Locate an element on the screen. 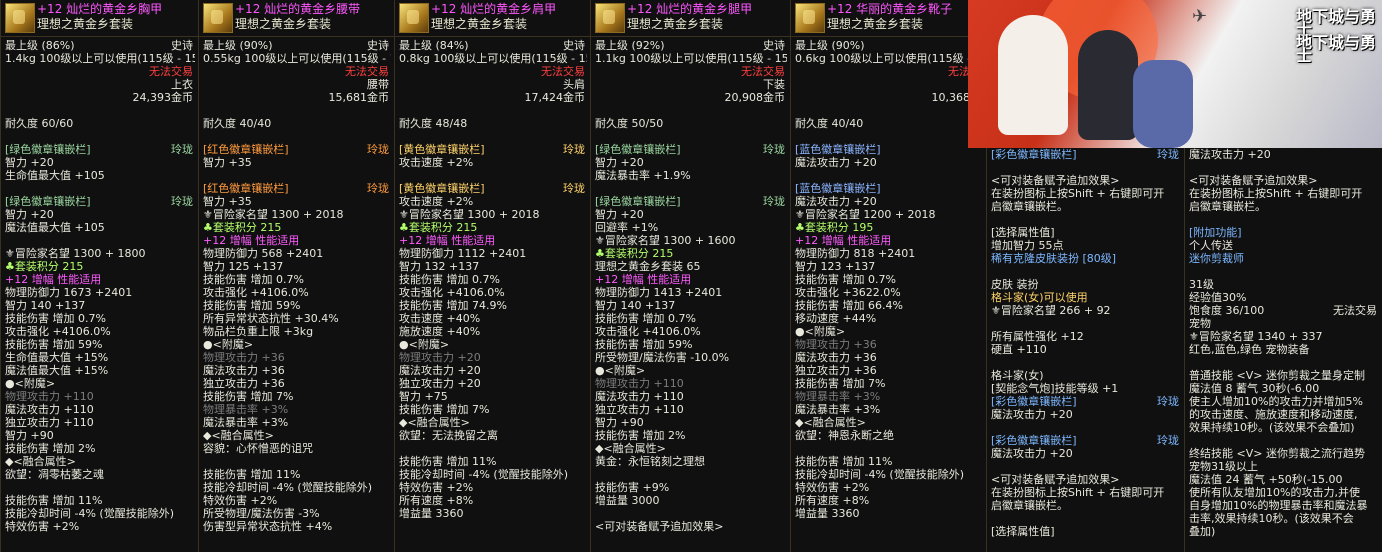 This screenshot has height=552, width=1382. line-text: 技能冷却时间 -4% (觉醒技能除外) is located at coordinates (879, 474).